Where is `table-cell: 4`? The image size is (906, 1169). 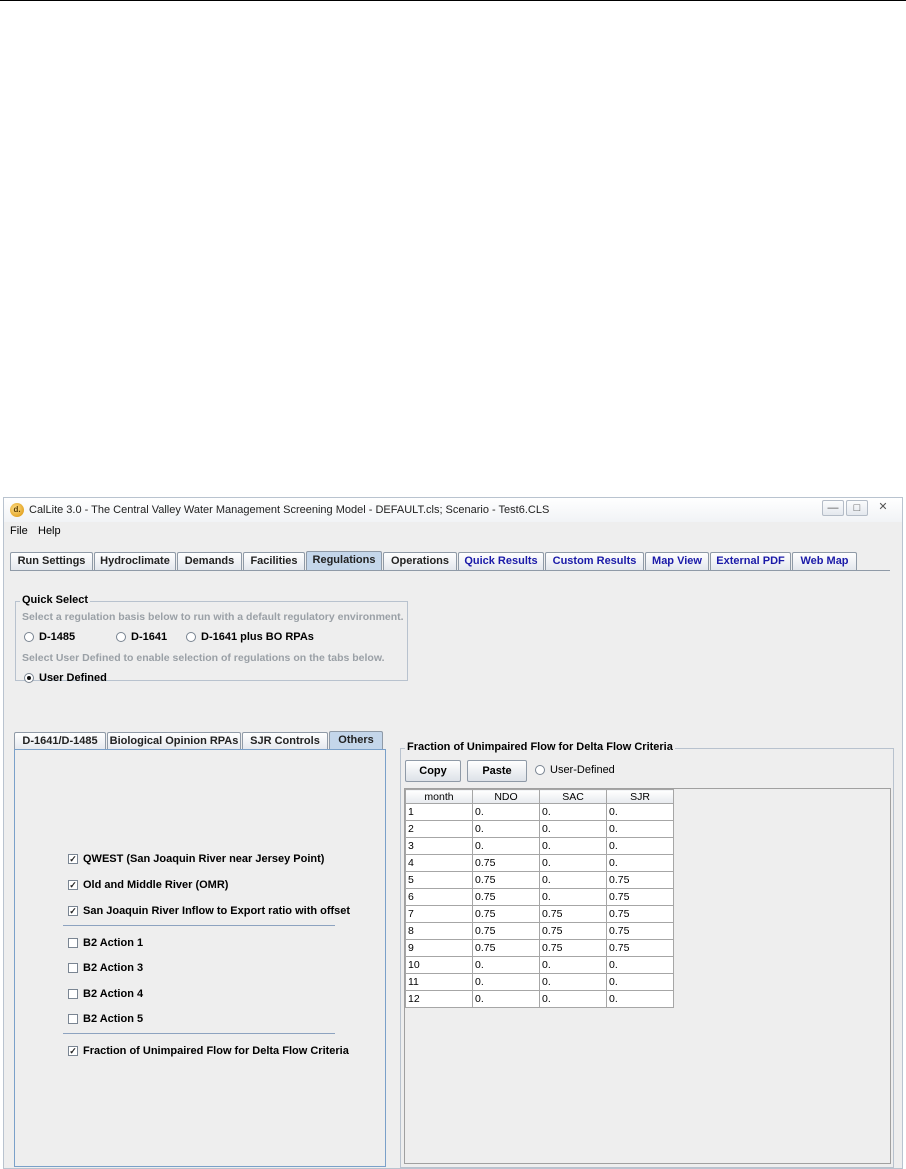 table-cell: 4 is located at coordinates (439, 863).